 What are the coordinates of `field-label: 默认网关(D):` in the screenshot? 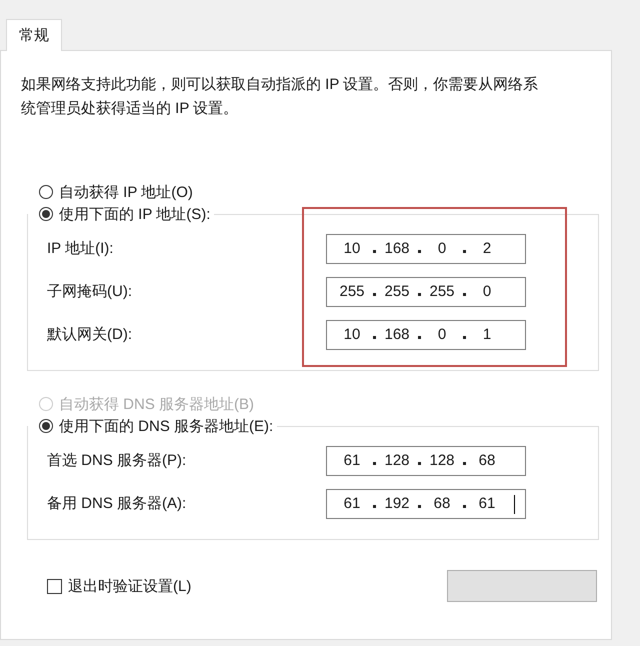 It's located at (90, 334).